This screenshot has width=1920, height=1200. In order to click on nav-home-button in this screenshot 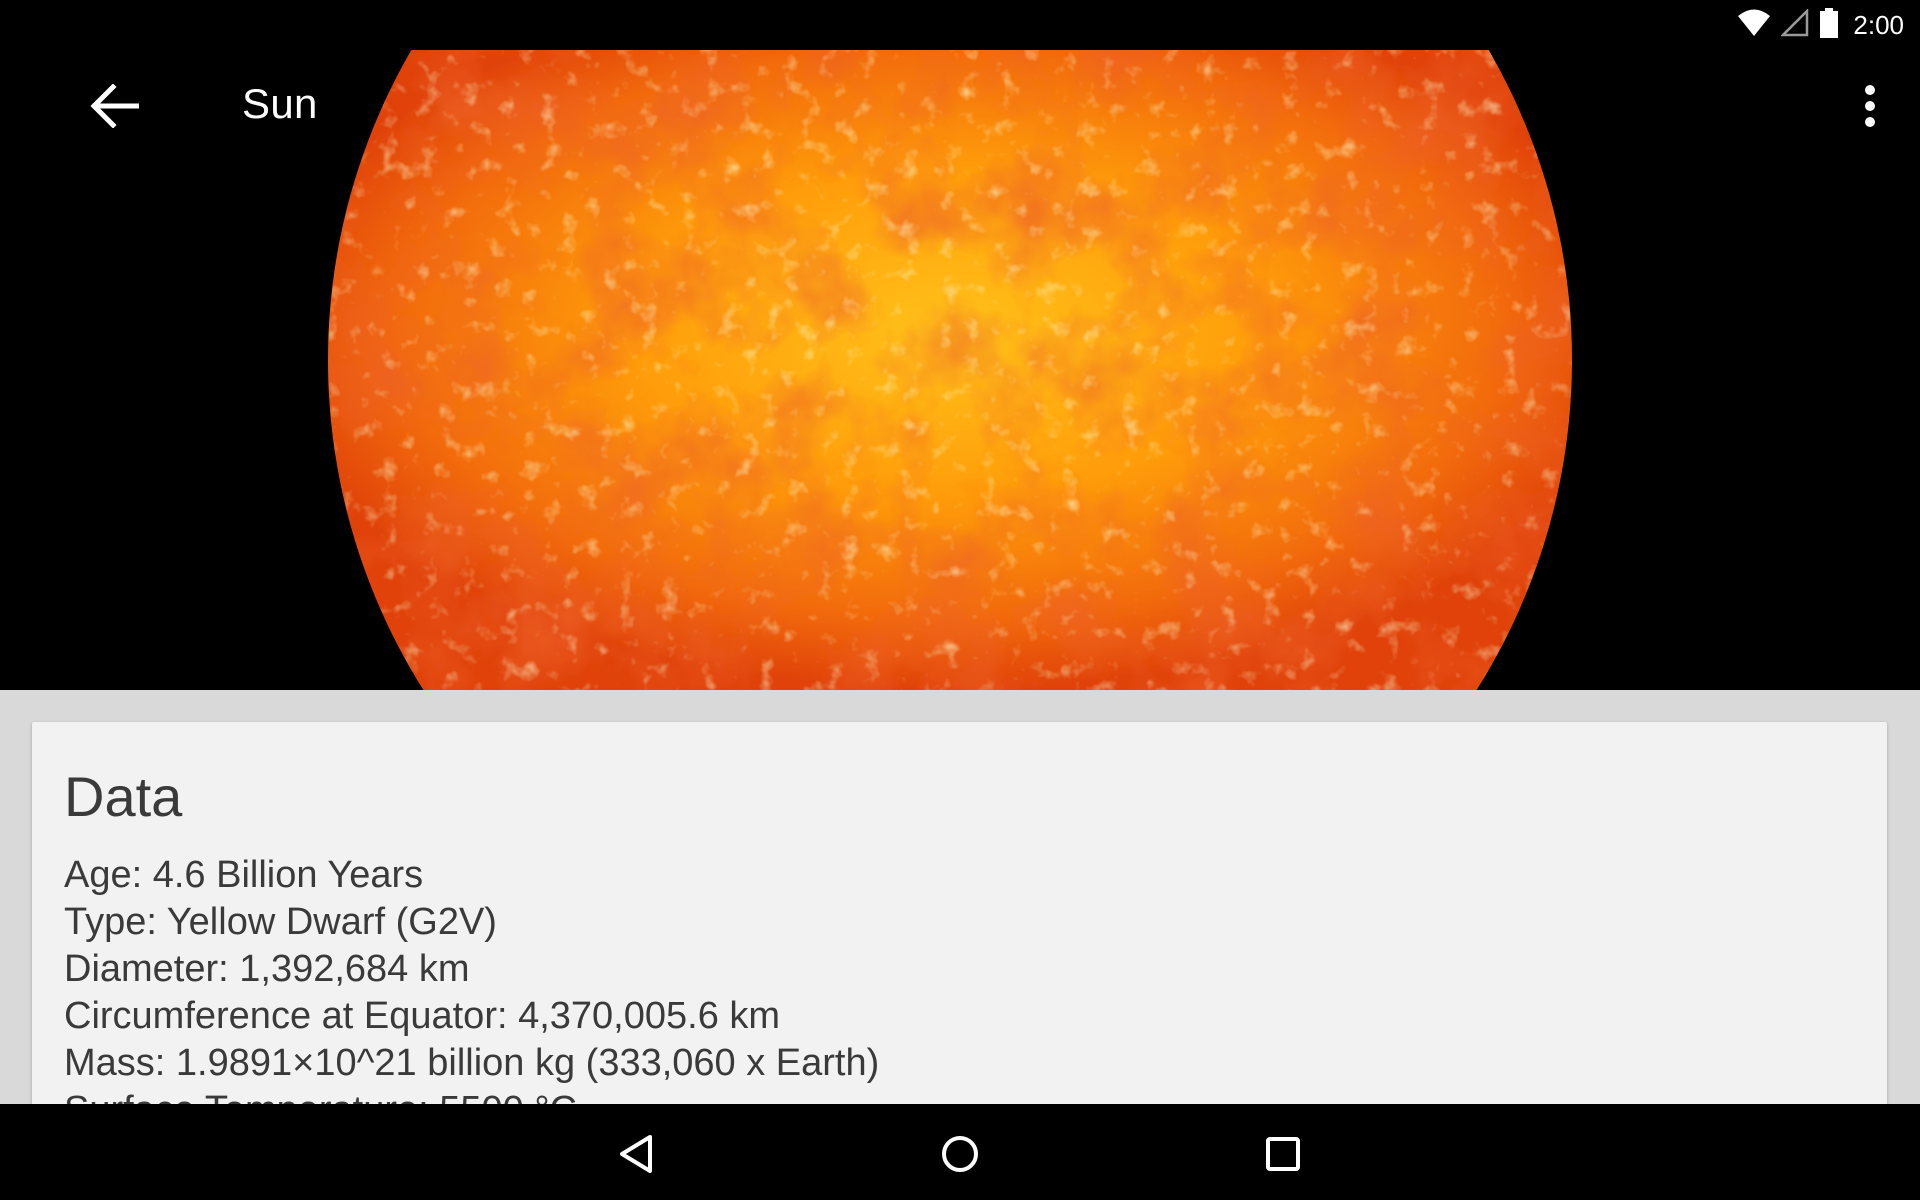, I will do `click(960, 1154)`.